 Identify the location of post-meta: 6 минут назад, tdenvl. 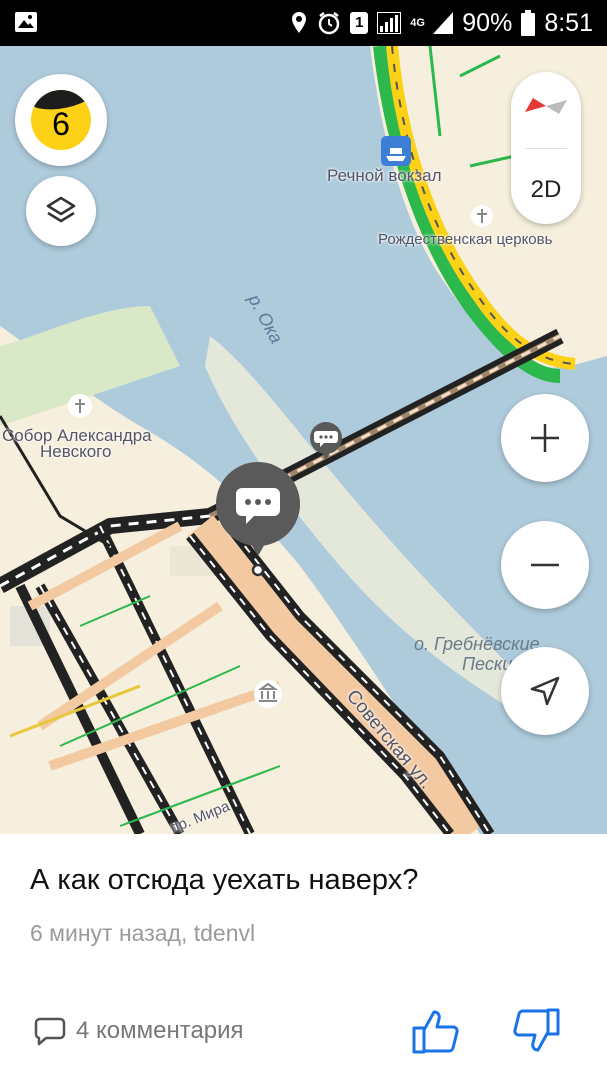
(143, 933).